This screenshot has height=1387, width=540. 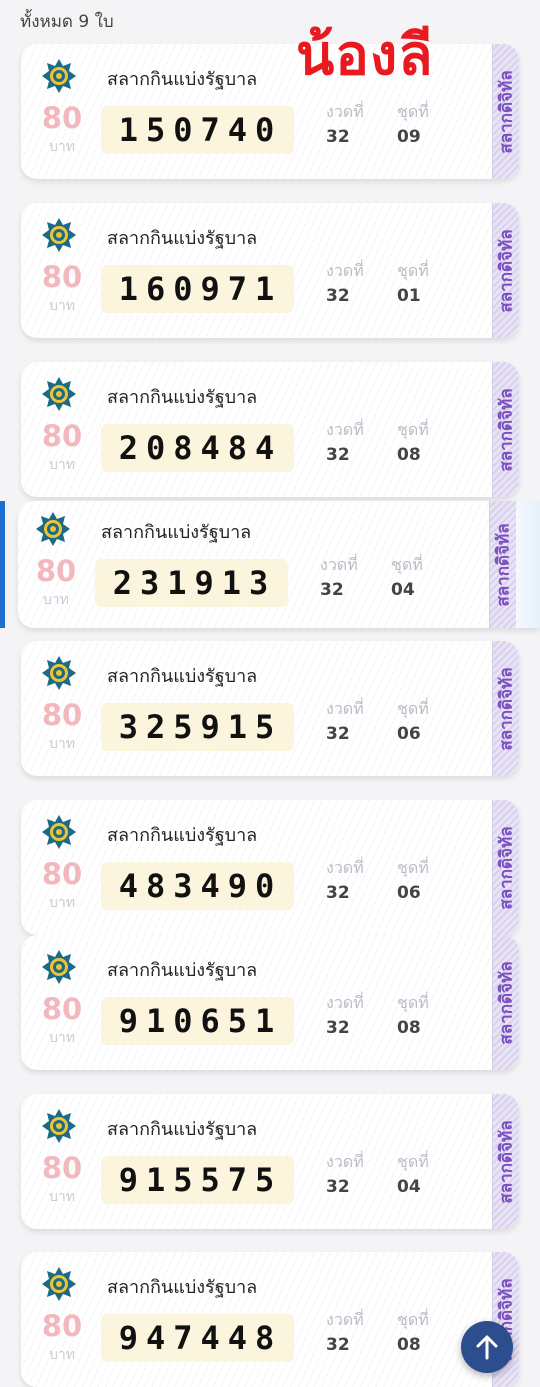 I want to click on selection-indicator, so click(x=2, y=564).